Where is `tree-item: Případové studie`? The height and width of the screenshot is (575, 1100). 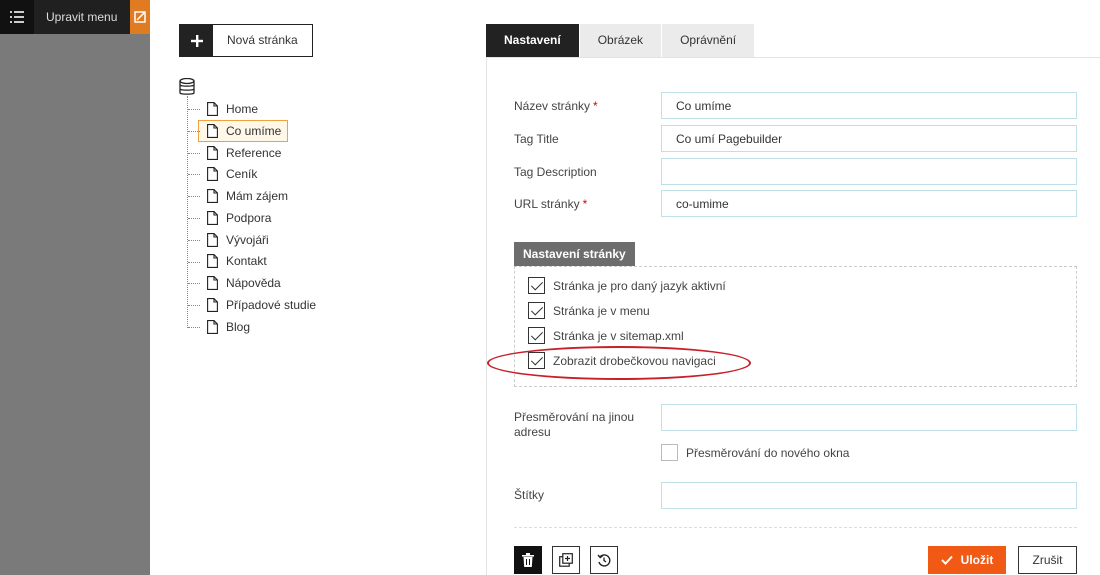 tree-item: Případové studie is located at coordinates (255, 305).